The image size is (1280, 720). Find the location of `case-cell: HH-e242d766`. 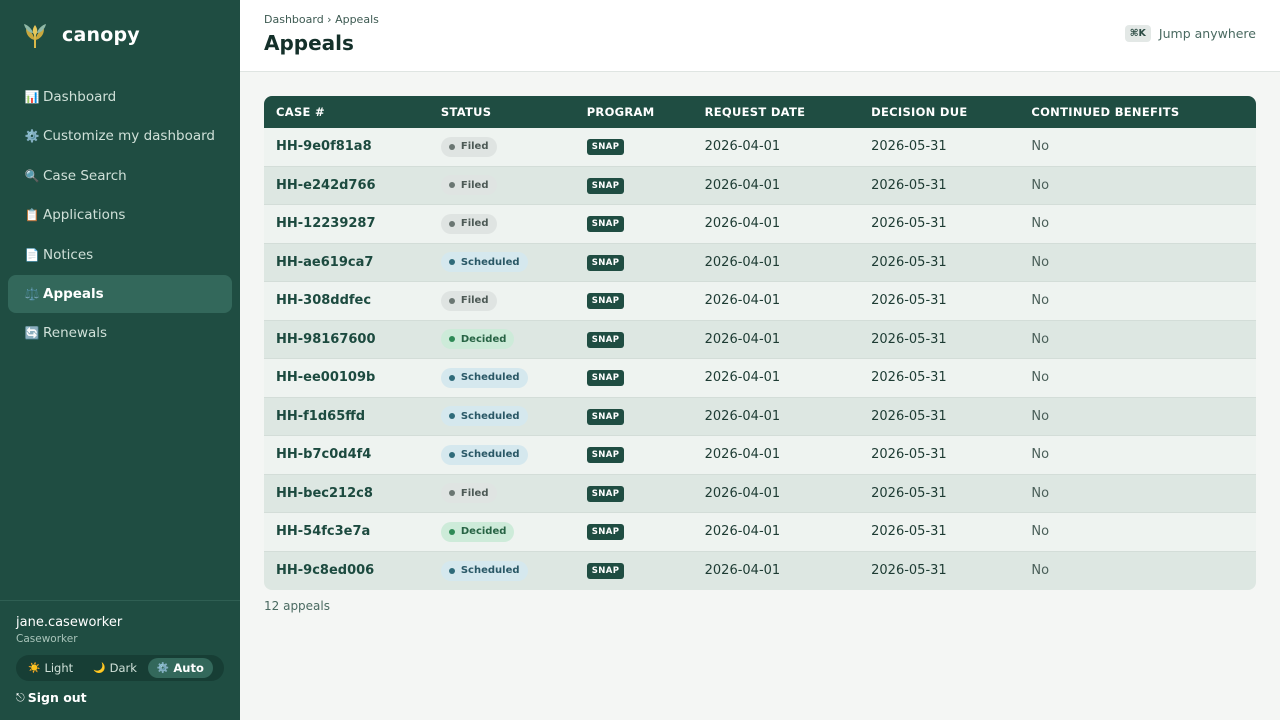

case-cell: HH-e242d766 is located at coordinates (346, 185).